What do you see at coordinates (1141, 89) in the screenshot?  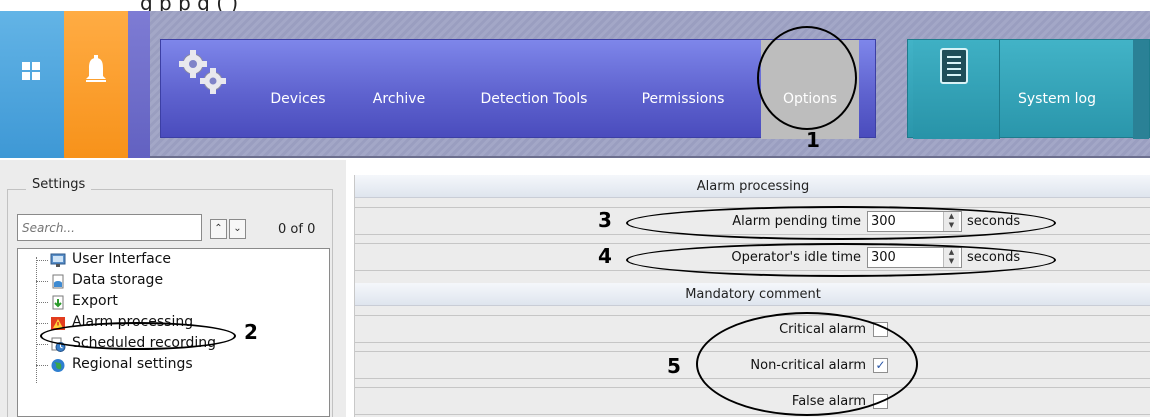 I see `system-log-edge` at bounding box center [1141, 89].